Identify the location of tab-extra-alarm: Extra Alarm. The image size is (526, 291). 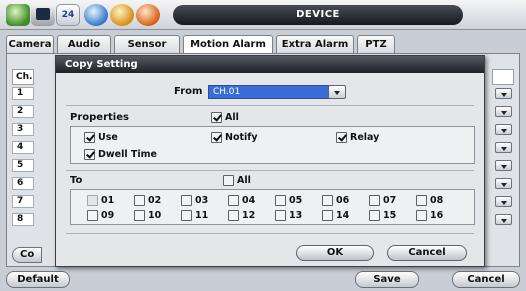
(315, 44).